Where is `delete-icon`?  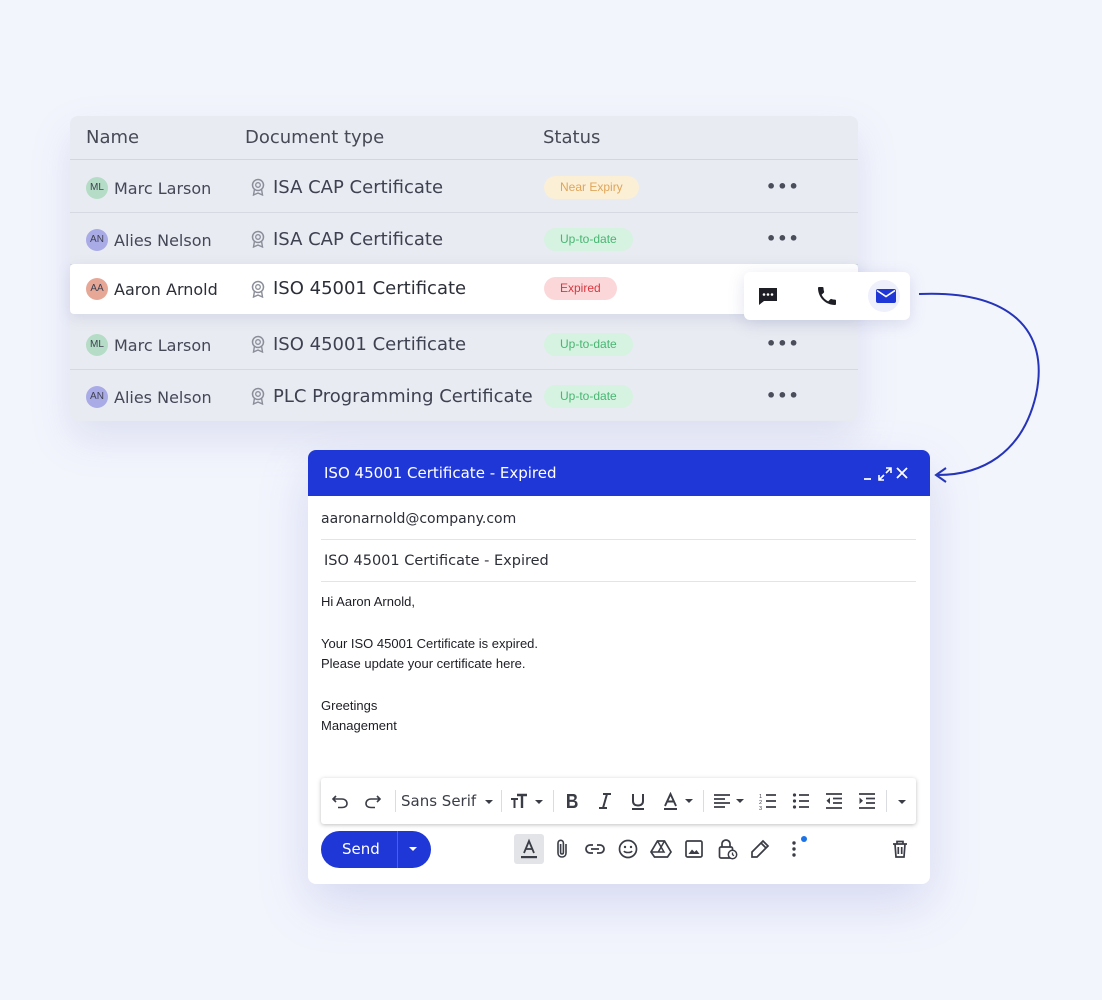
delete-icon is located at coordinates (900, 849).